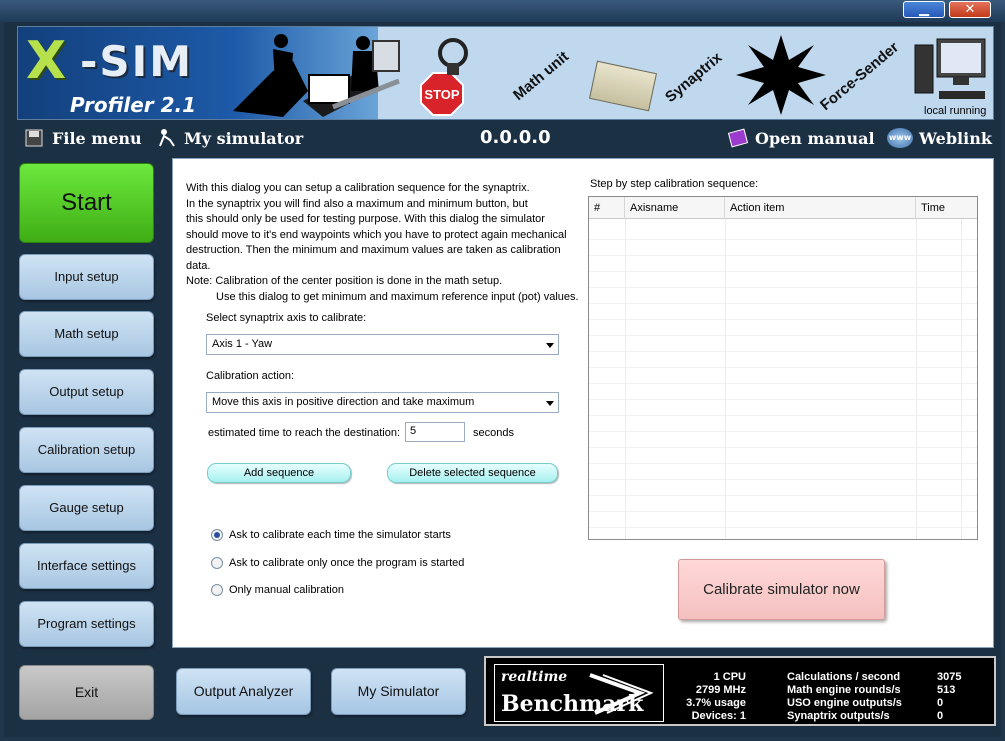 Image resolution: width=1005 pixels, height=741 pixels. What do you see at coordinates (133, 105) in the screenshot?
I see `logo-subtitle: Profiler 2.1` at bounding box center [133, 105].